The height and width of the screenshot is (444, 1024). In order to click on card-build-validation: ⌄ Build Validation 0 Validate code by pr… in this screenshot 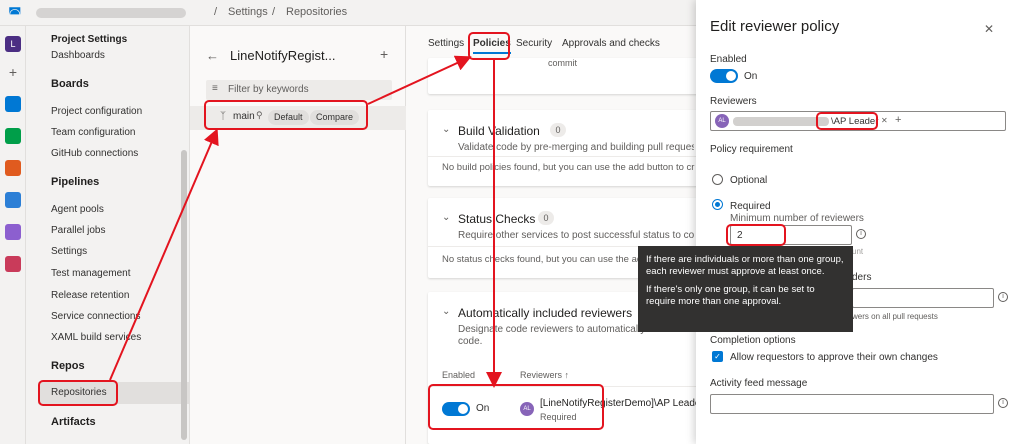, I will do `click(564, 148)`.